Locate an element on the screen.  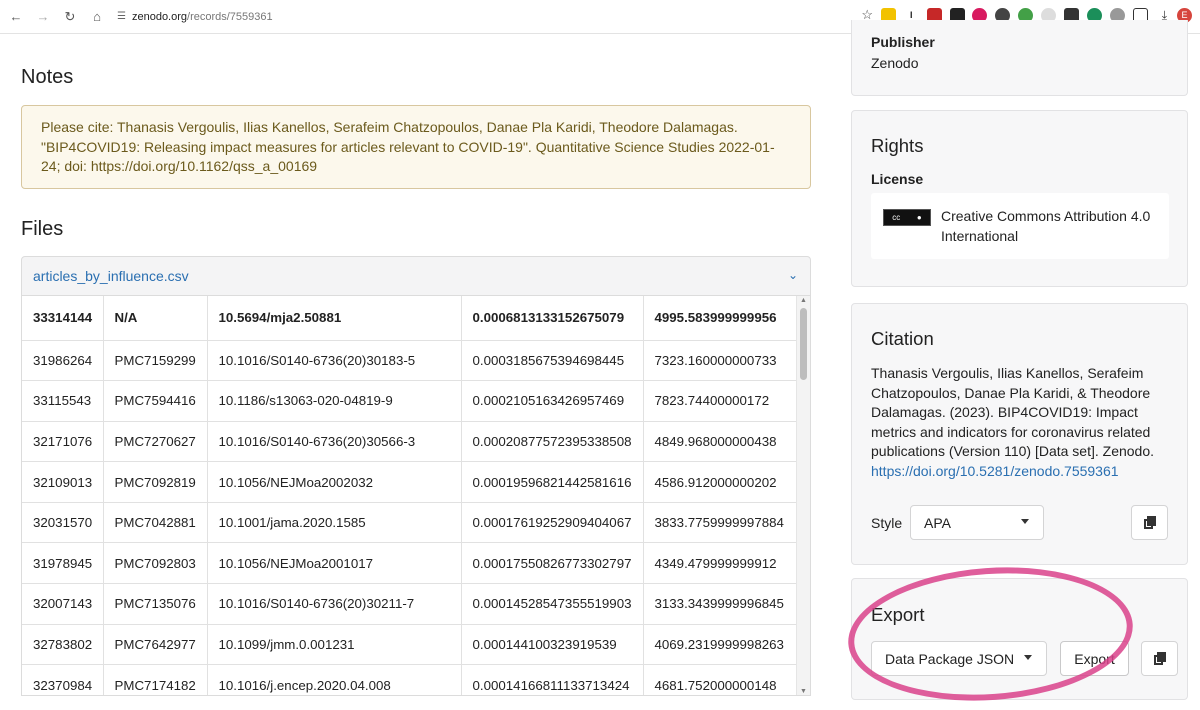
table-cell: 0.0006813133152675079 is located at coordinates (552, 318).